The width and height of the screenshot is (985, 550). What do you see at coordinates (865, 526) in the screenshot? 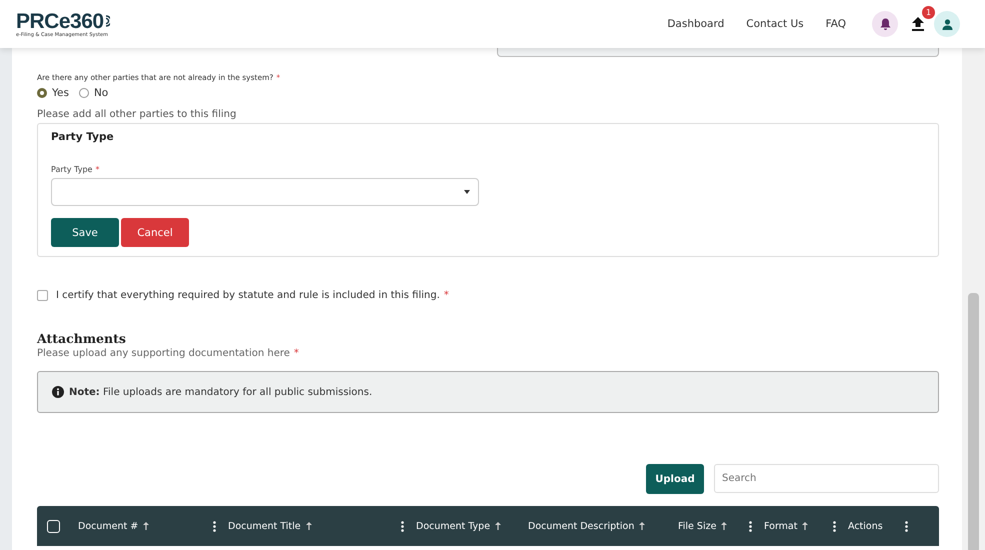
I see `column-header: Actions` at bounding box center [865, 526].